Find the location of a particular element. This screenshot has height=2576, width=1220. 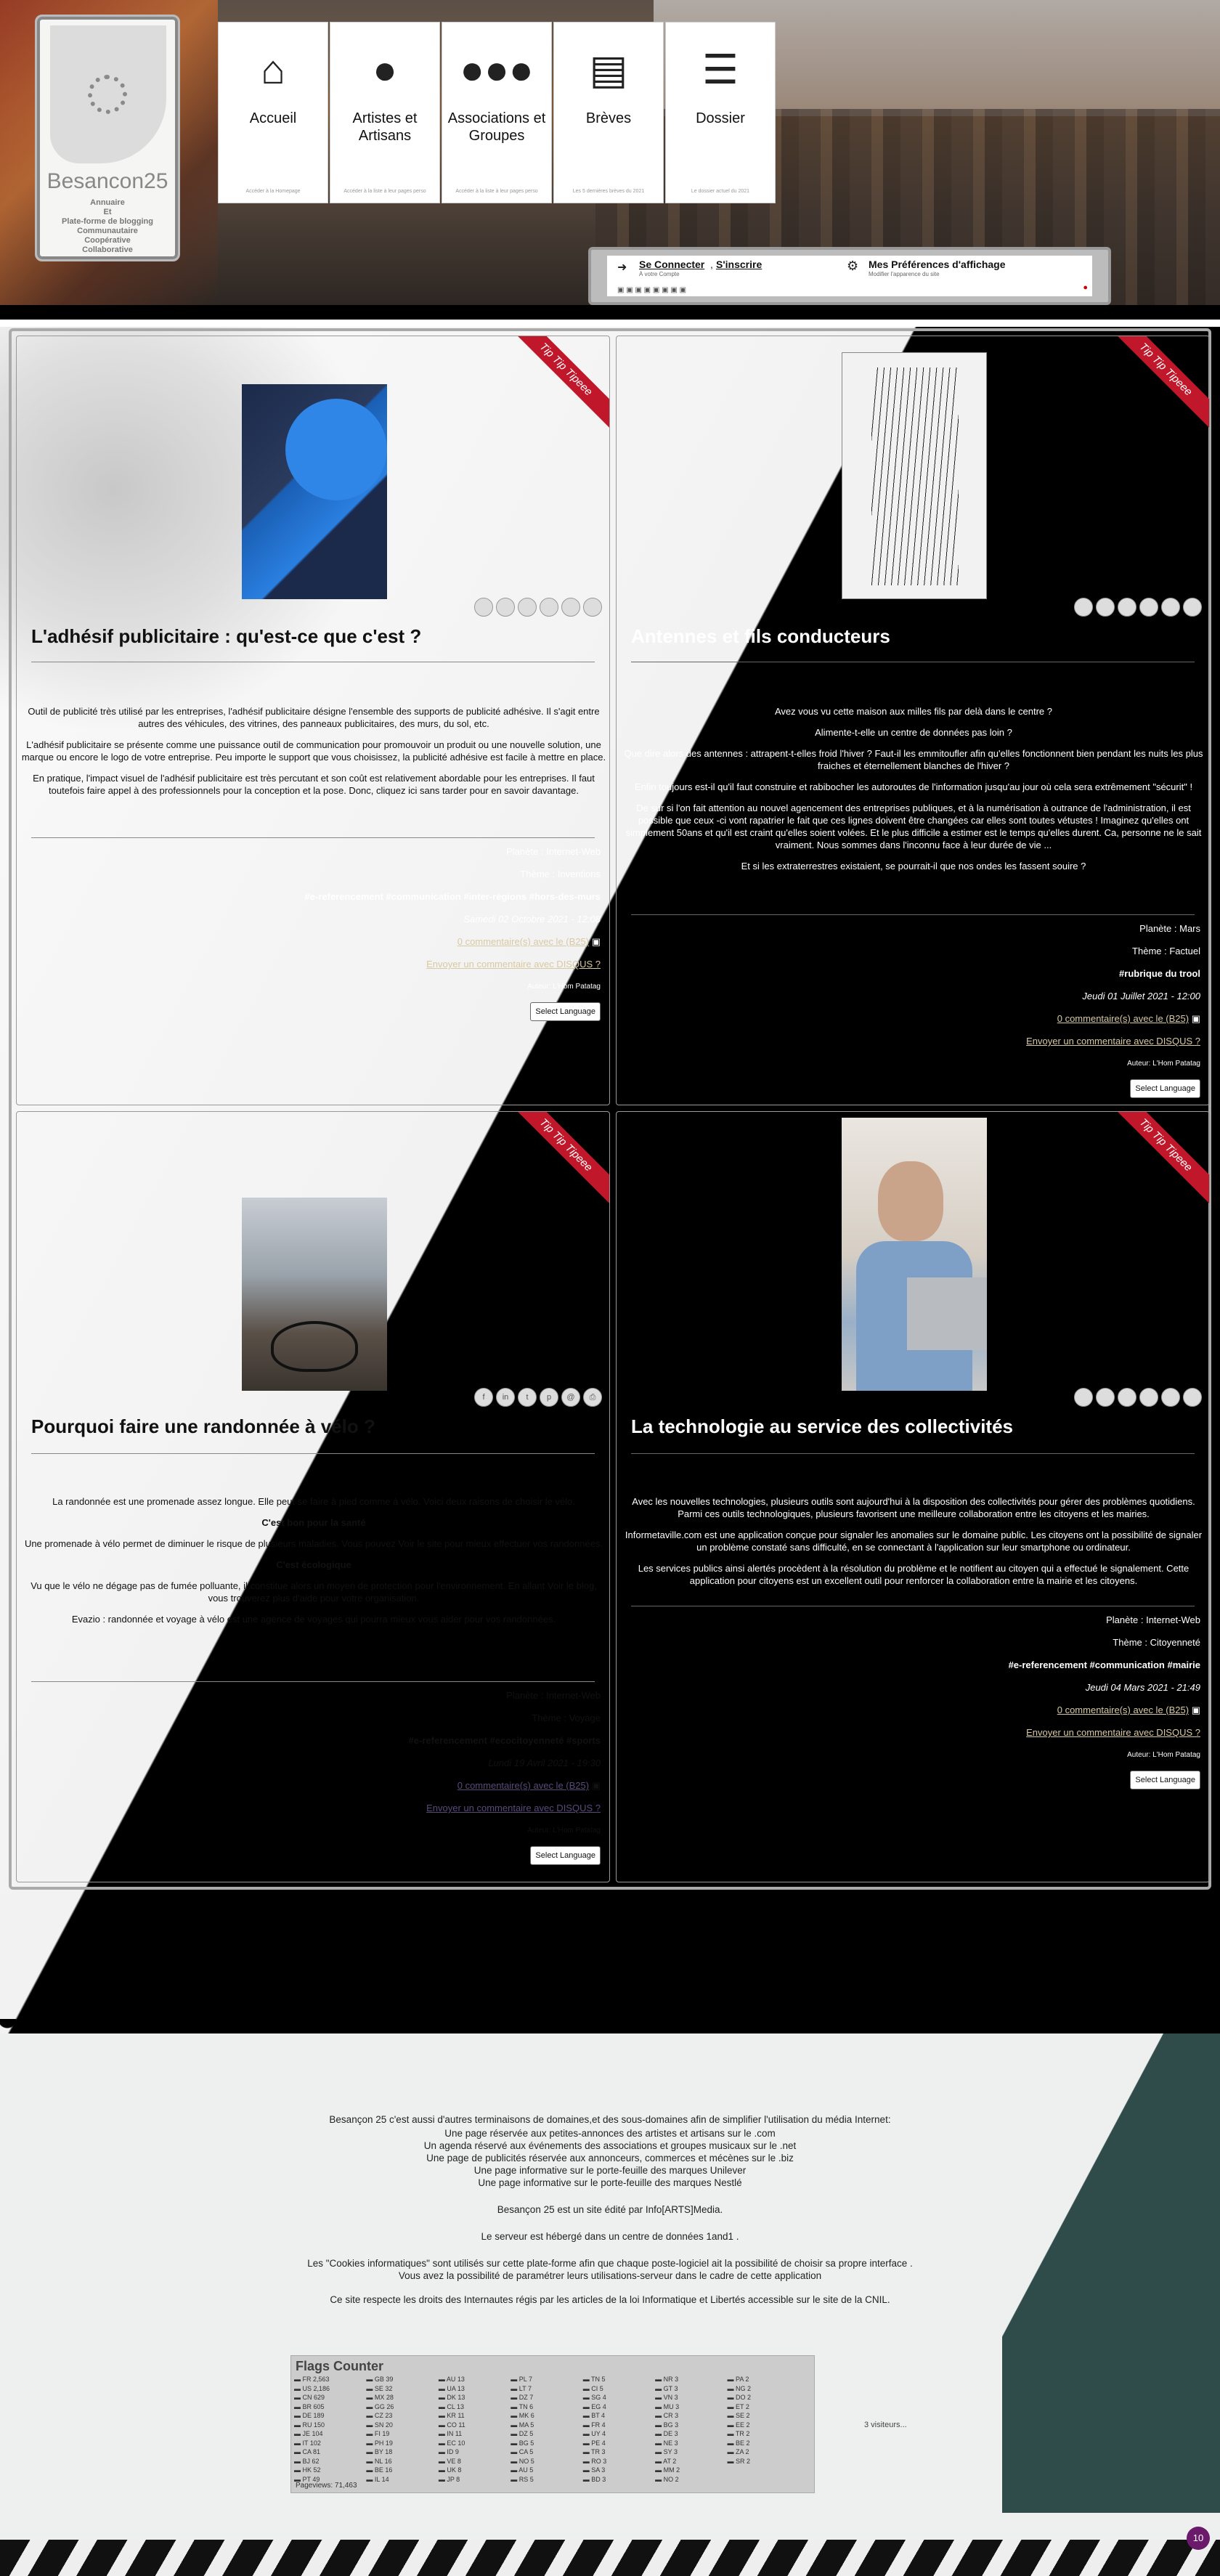

email-icon: @ is located at coordinates (570, 1397).